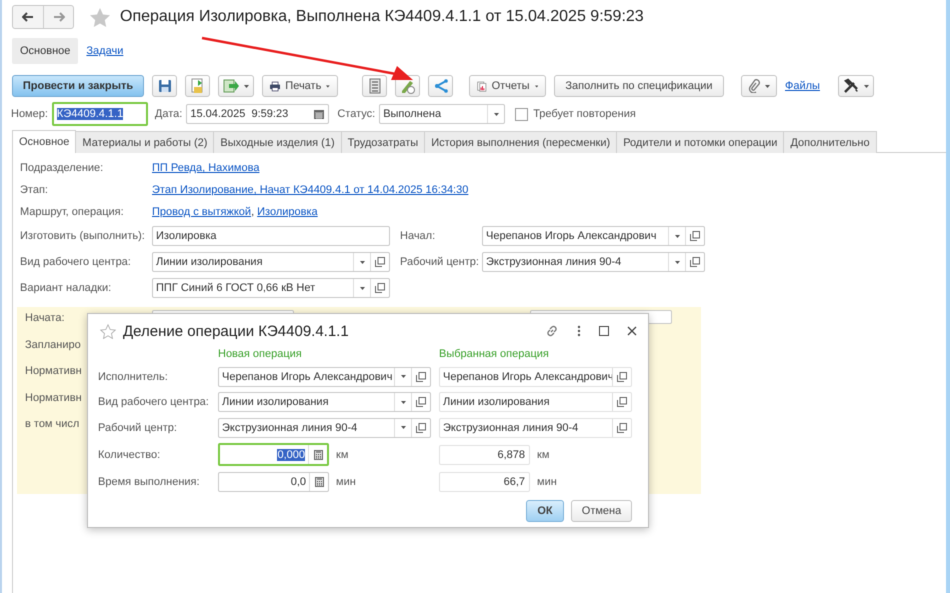 This screenshot has height=593, width=950. I want to click on repeat-label: Требует повторения, so click(584, 114).